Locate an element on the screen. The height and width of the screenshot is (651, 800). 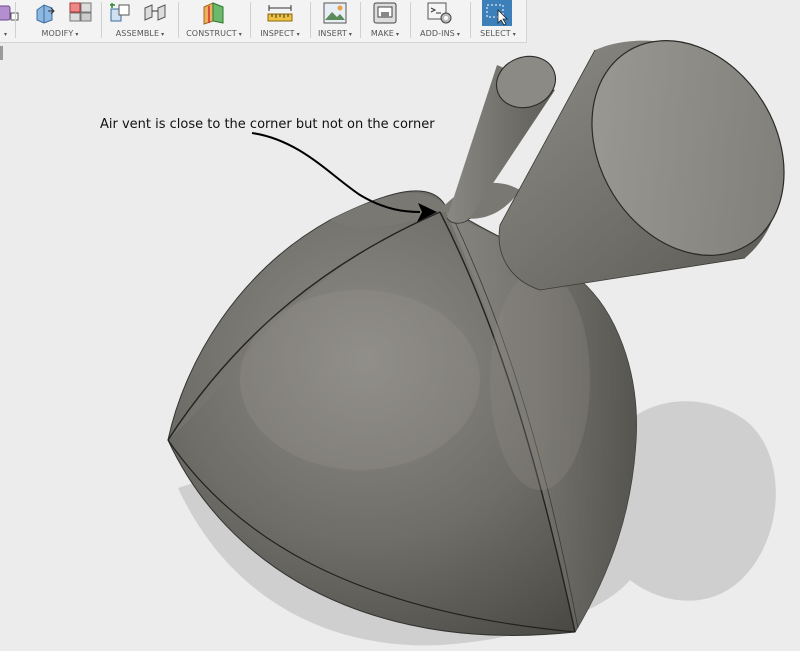
assemble-caret: ▾ is located at coordinates (163, 34).